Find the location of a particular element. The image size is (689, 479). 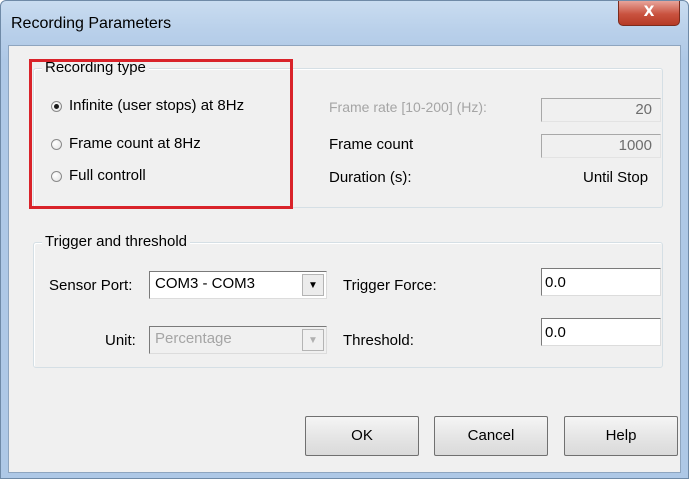

close-icon: X is located at coordinates (649, 12).